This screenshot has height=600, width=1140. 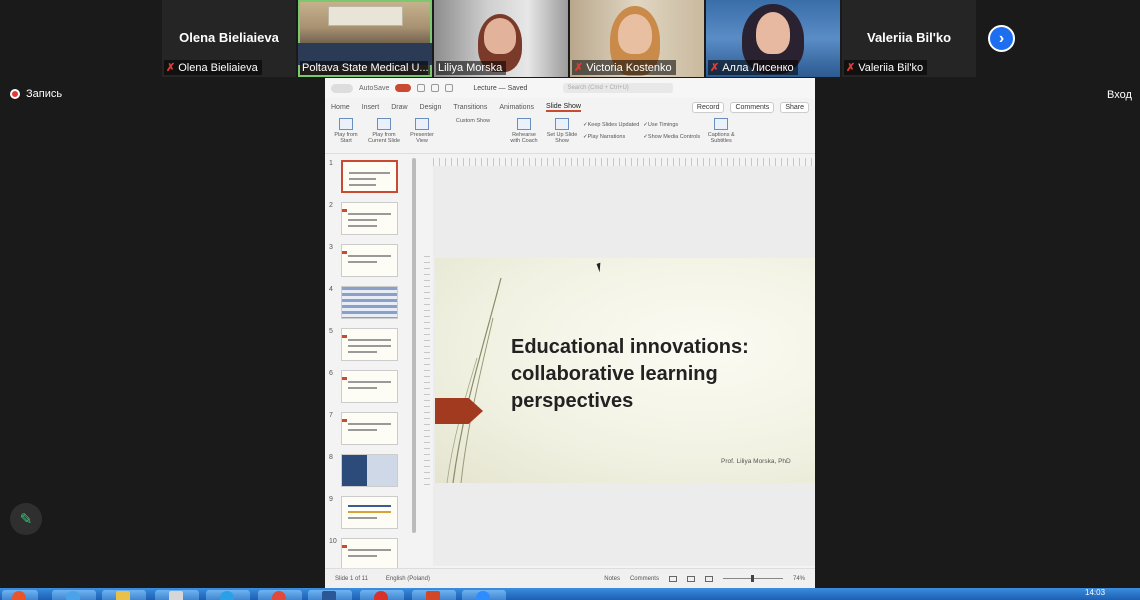 I want to click on grass-decoration, so click(x=474, y=380).